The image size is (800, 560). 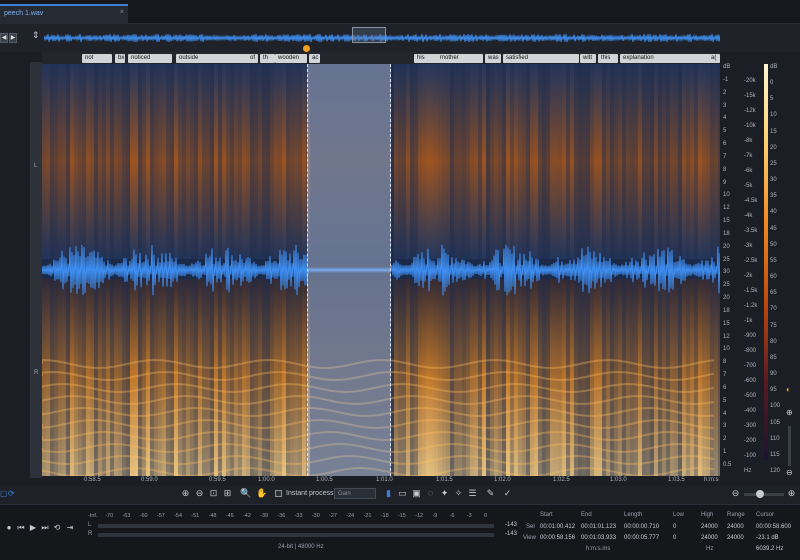 I want to click on transcript-word: wooden, so click(x=291, y=58).